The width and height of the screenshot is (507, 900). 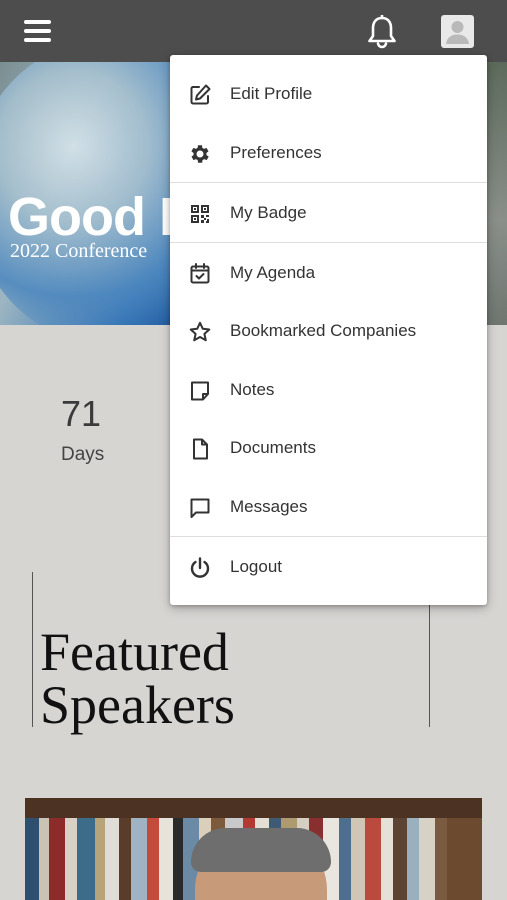 What do you see at coordinates (256, 566) in the screenshot?
I see `menu-item-label: Logout` at bounding box center [256, 566].